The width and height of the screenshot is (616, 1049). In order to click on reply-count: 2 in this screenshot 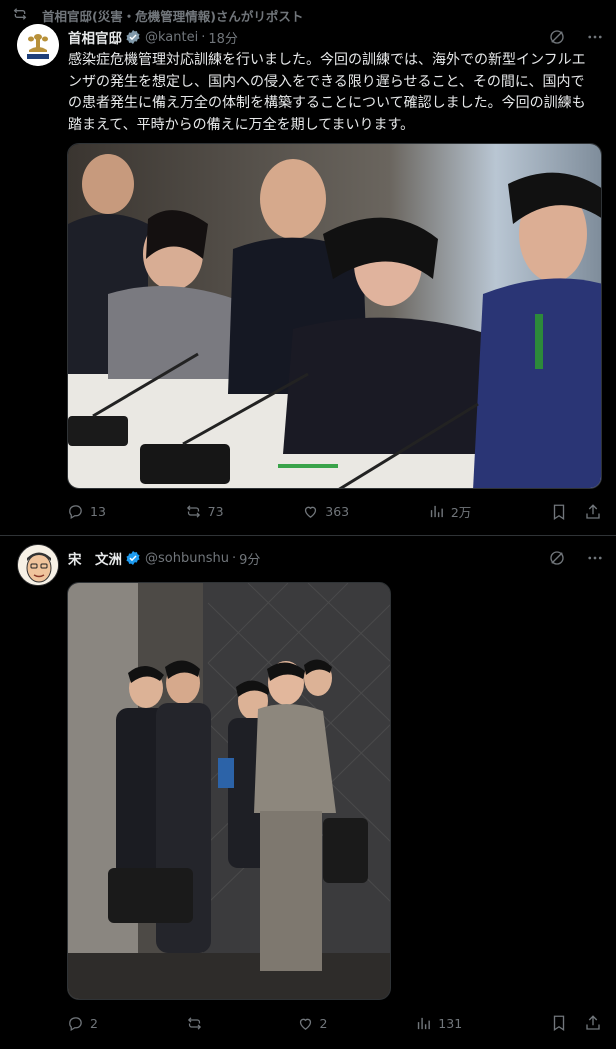, I will do `click(94, 1023)`.